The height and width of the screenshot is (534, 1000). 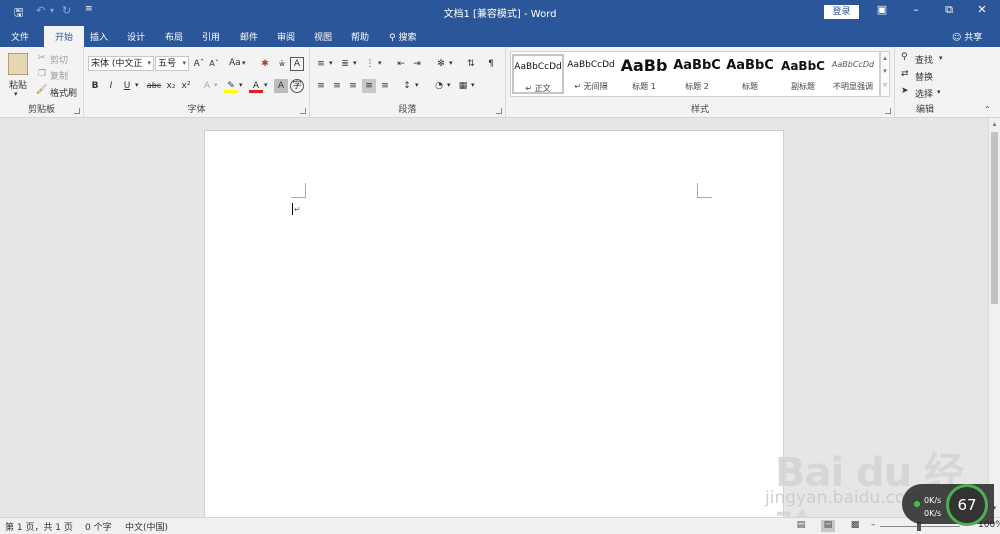 I want to click on tab-insert: 插入, so click(x=99, y=36).